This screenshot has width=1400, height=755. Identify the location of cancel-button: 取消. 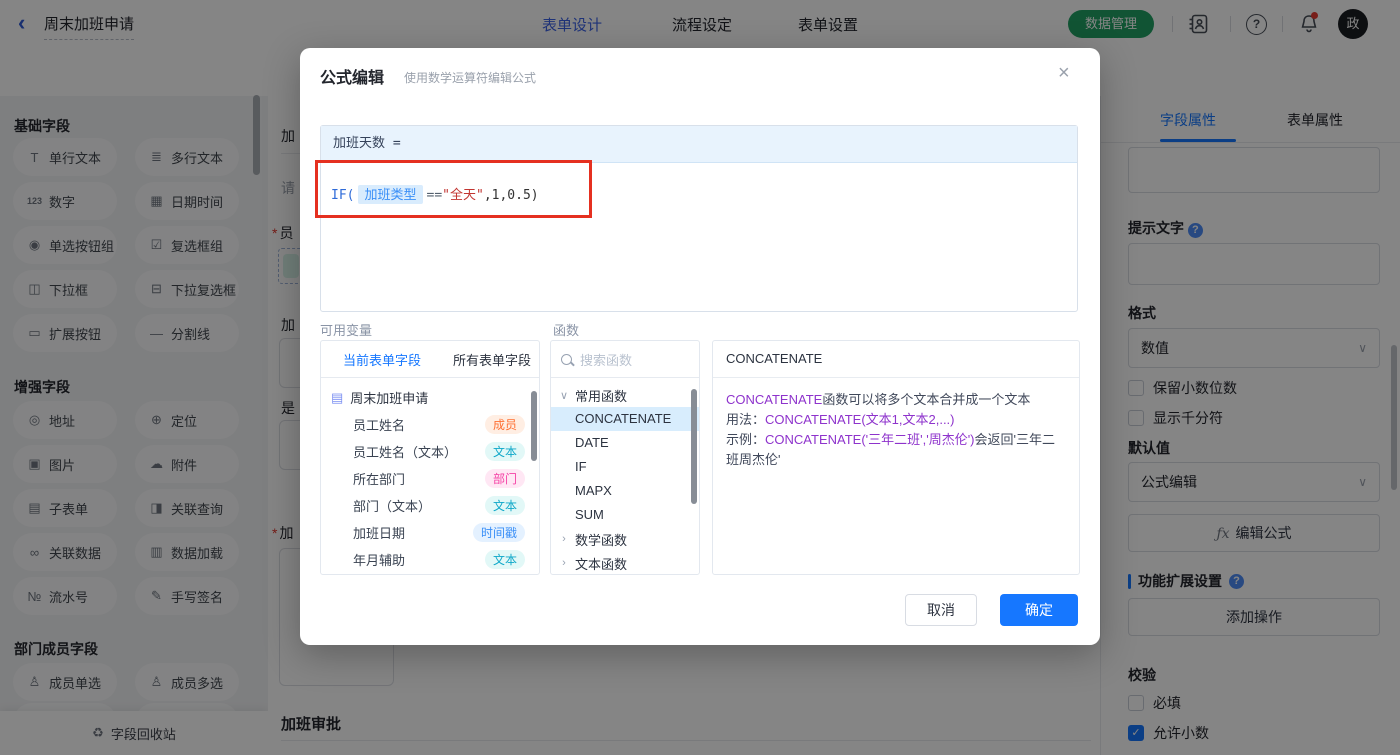
(941, 610).